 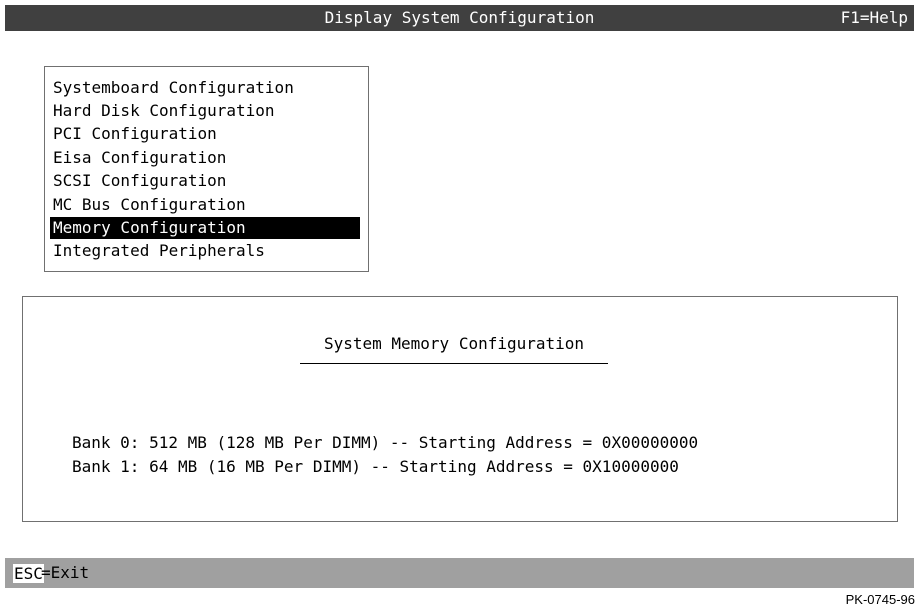 I want to click on title-bar: Display System Configuration F1=Help, so click(x=459, y=18).